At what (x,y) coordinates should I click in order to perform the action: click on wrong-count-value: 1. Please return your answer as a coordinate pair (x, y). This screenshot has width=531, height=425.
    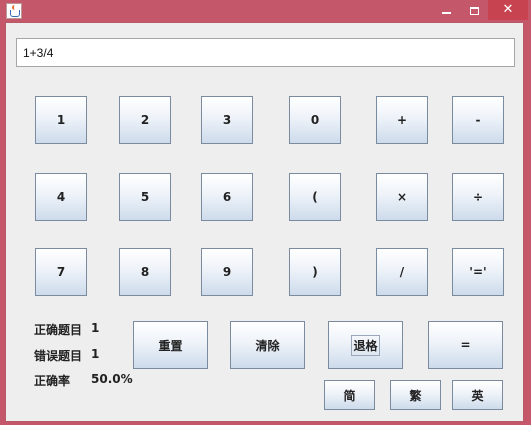
    Looking at the image, I should click on (95, 354).